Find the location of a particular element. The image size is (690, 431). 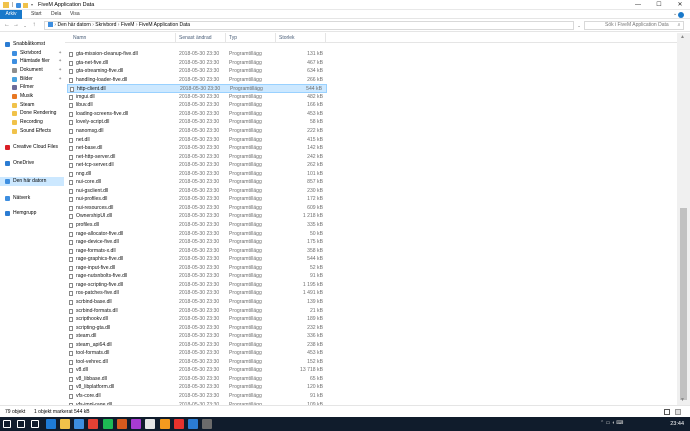

tab-dela: Dela is located at coordinates (56, 14).